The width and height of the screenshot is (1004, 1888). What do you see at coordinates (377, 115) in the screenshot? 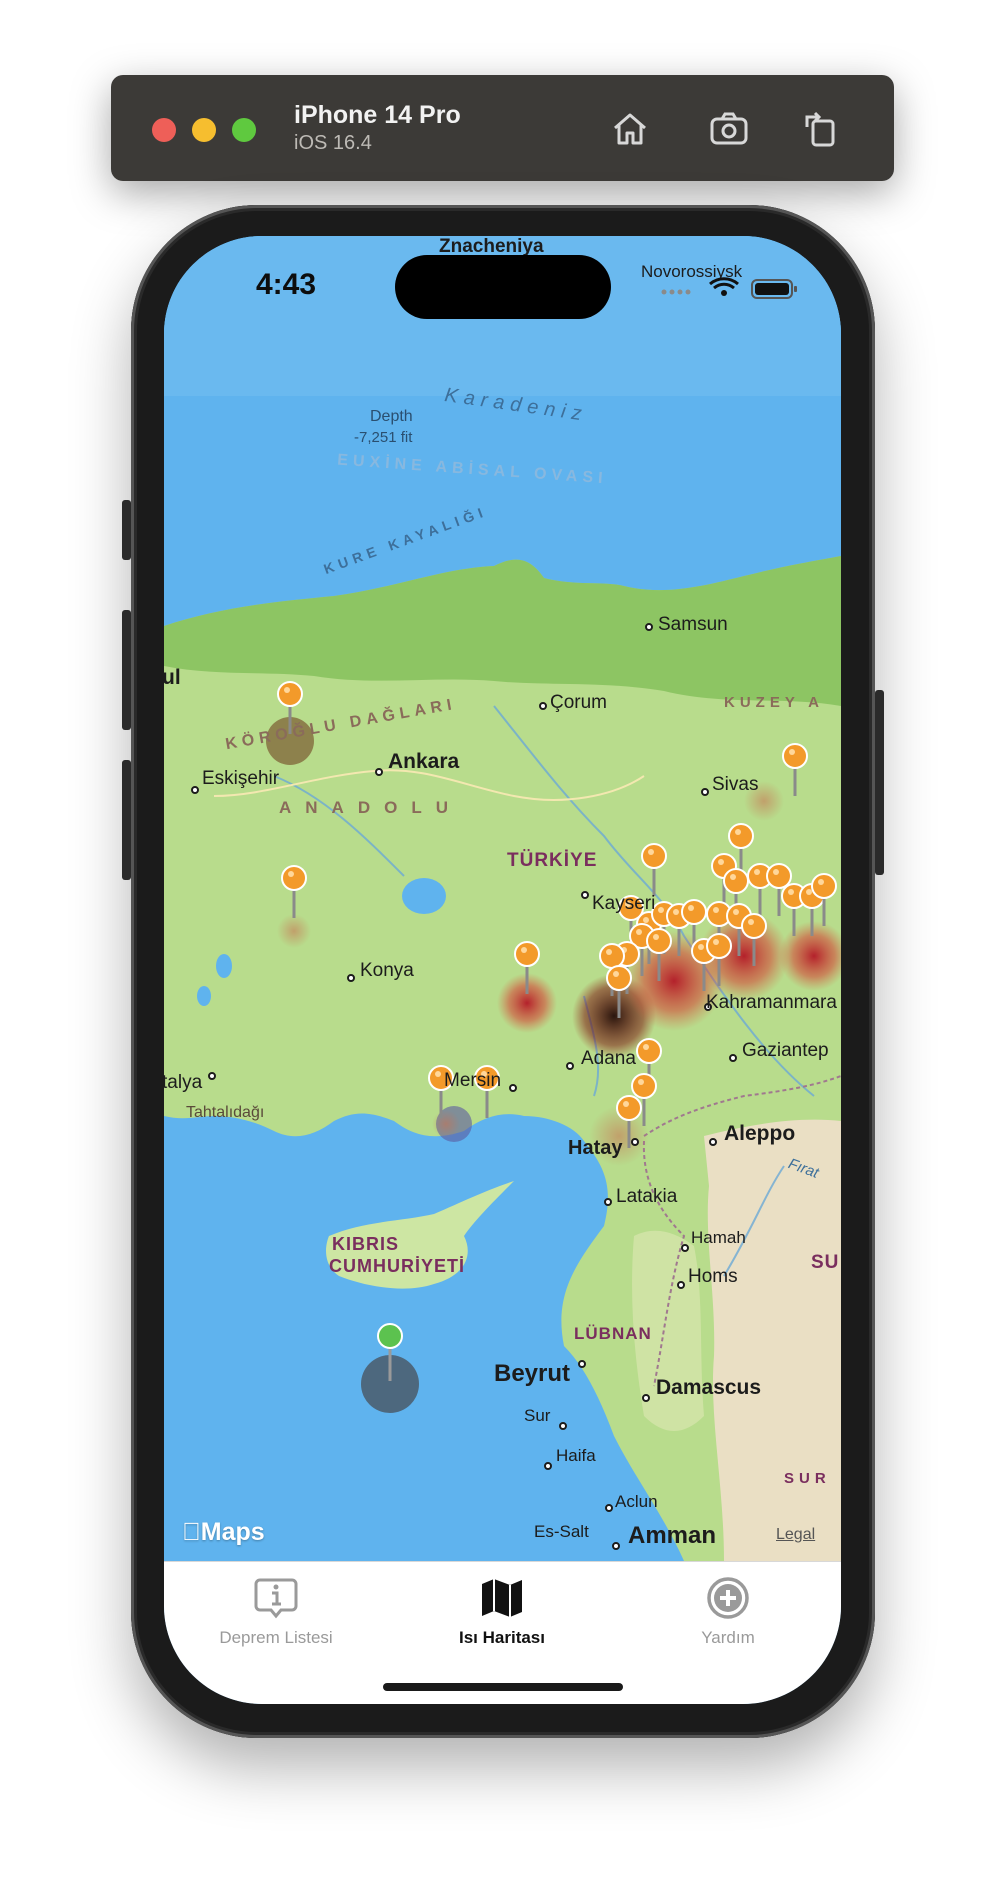
I see `device-name: iPhone 14 Pro` at bounding box center [377, 115].